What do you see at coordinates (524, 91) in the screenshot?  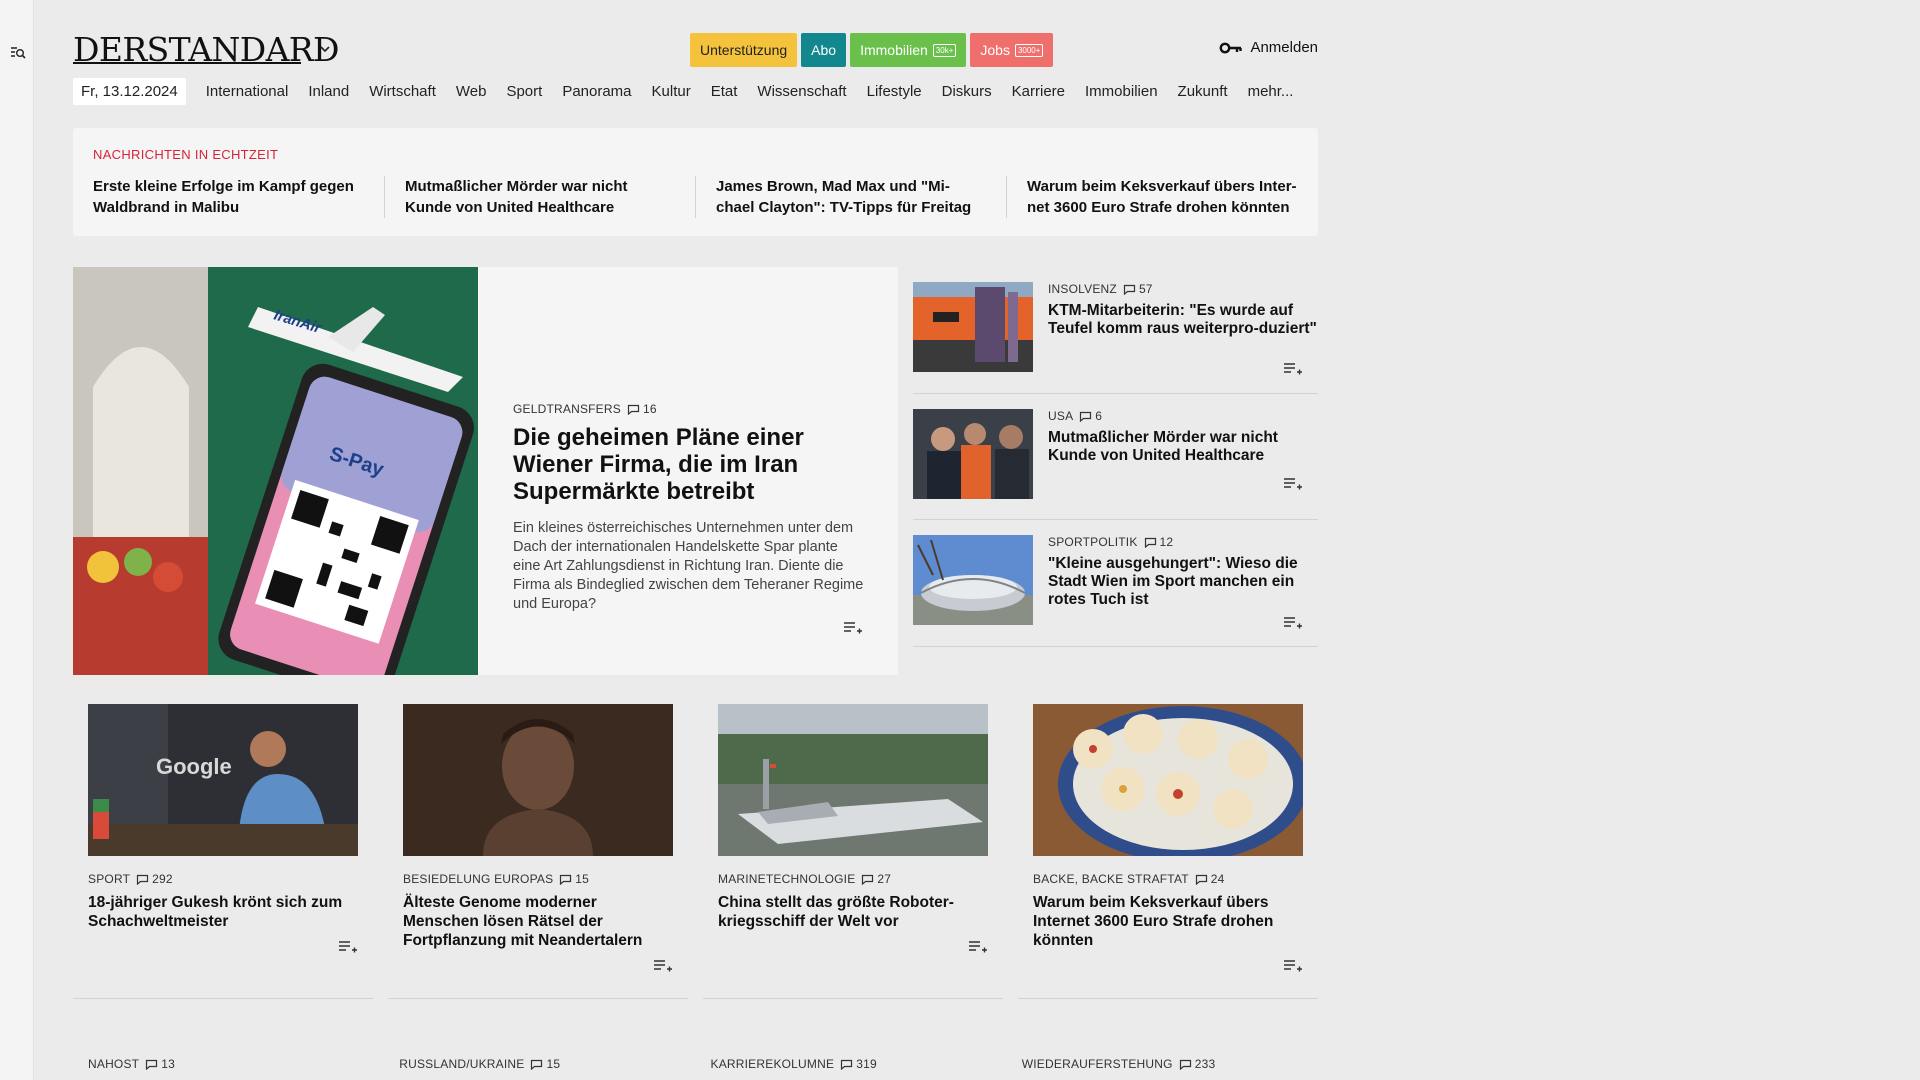 I see `nav-item-sport: Sport` at bounding box center [524, 91].